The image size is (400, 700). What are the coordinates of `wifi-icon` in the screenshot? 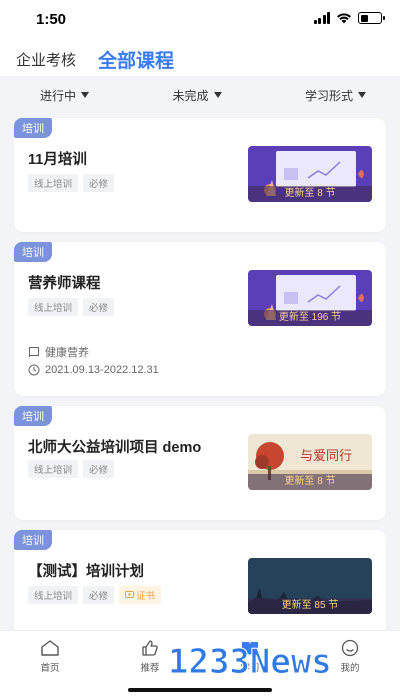 It's located at (344, 18).